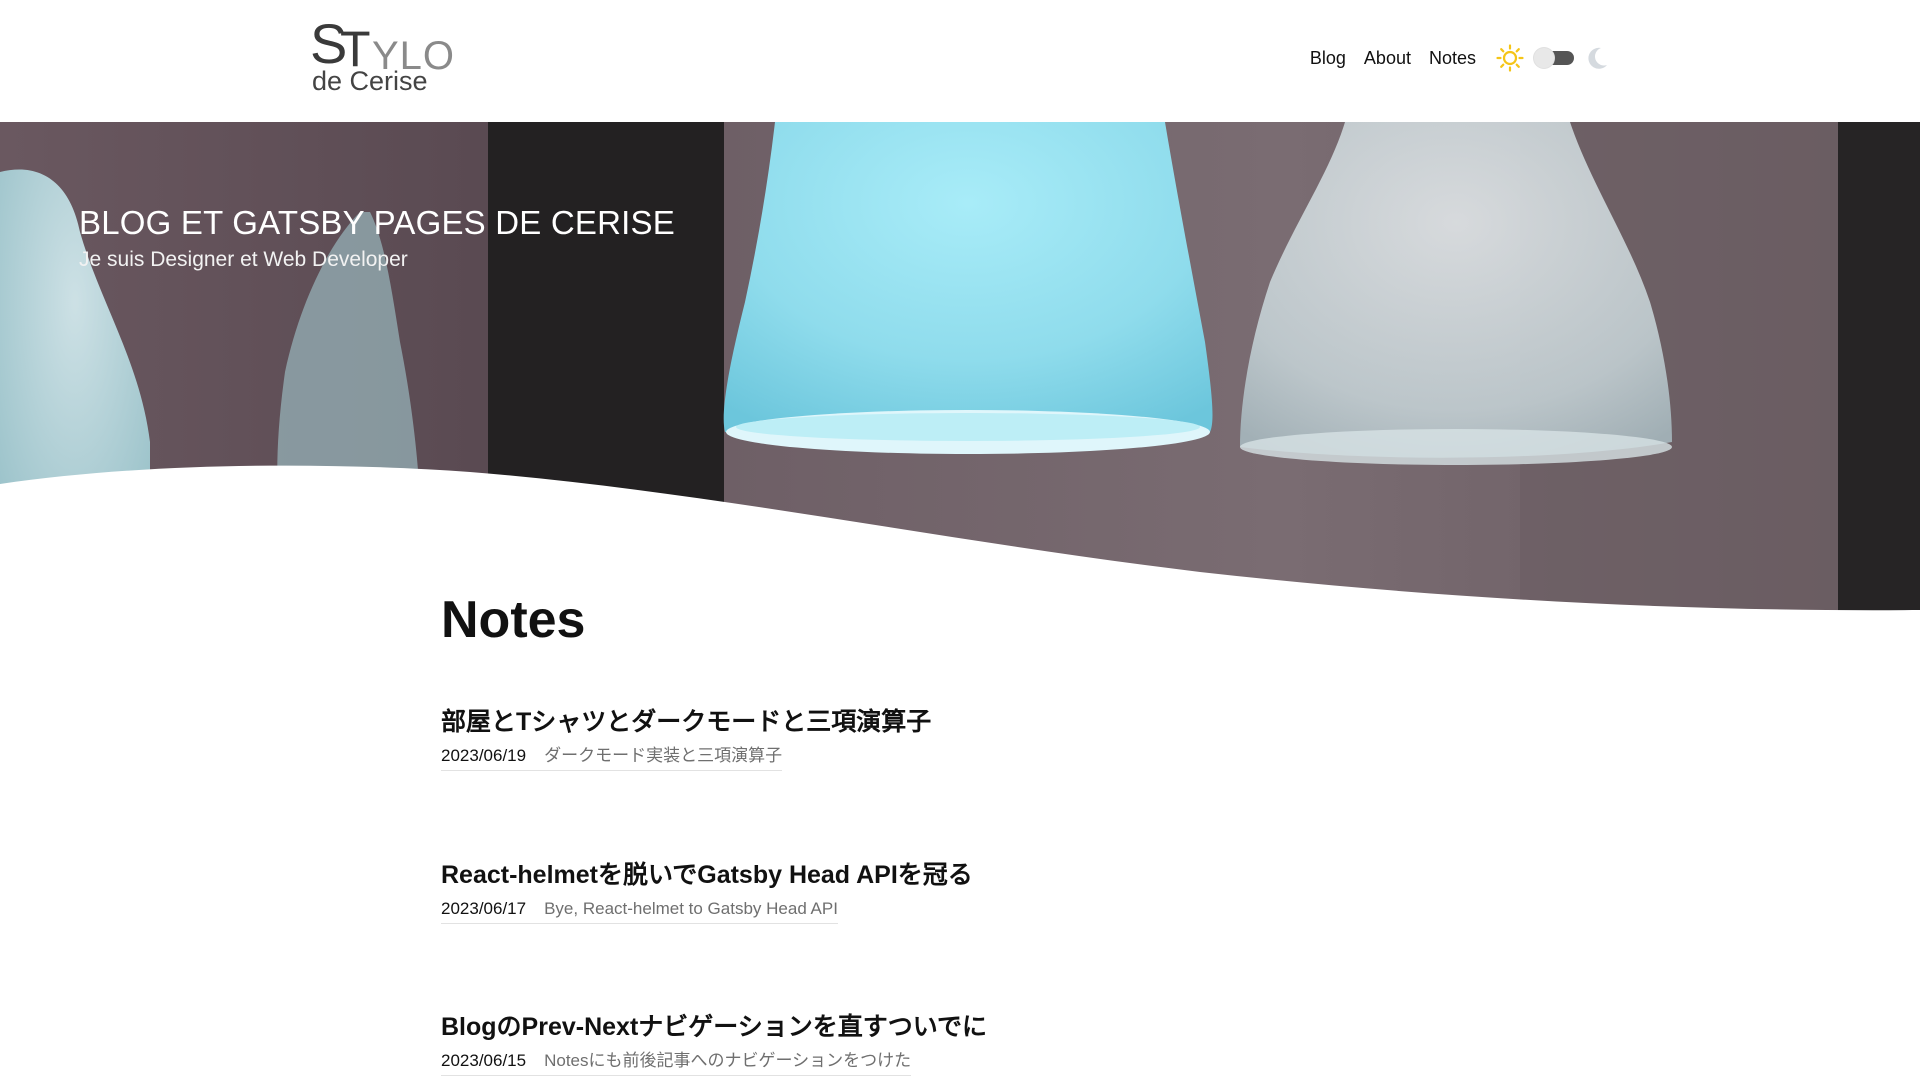  Describe the element at coordinates (370, 81) in the screenshot. I see `logo-subtext: de Cerise` at that location.